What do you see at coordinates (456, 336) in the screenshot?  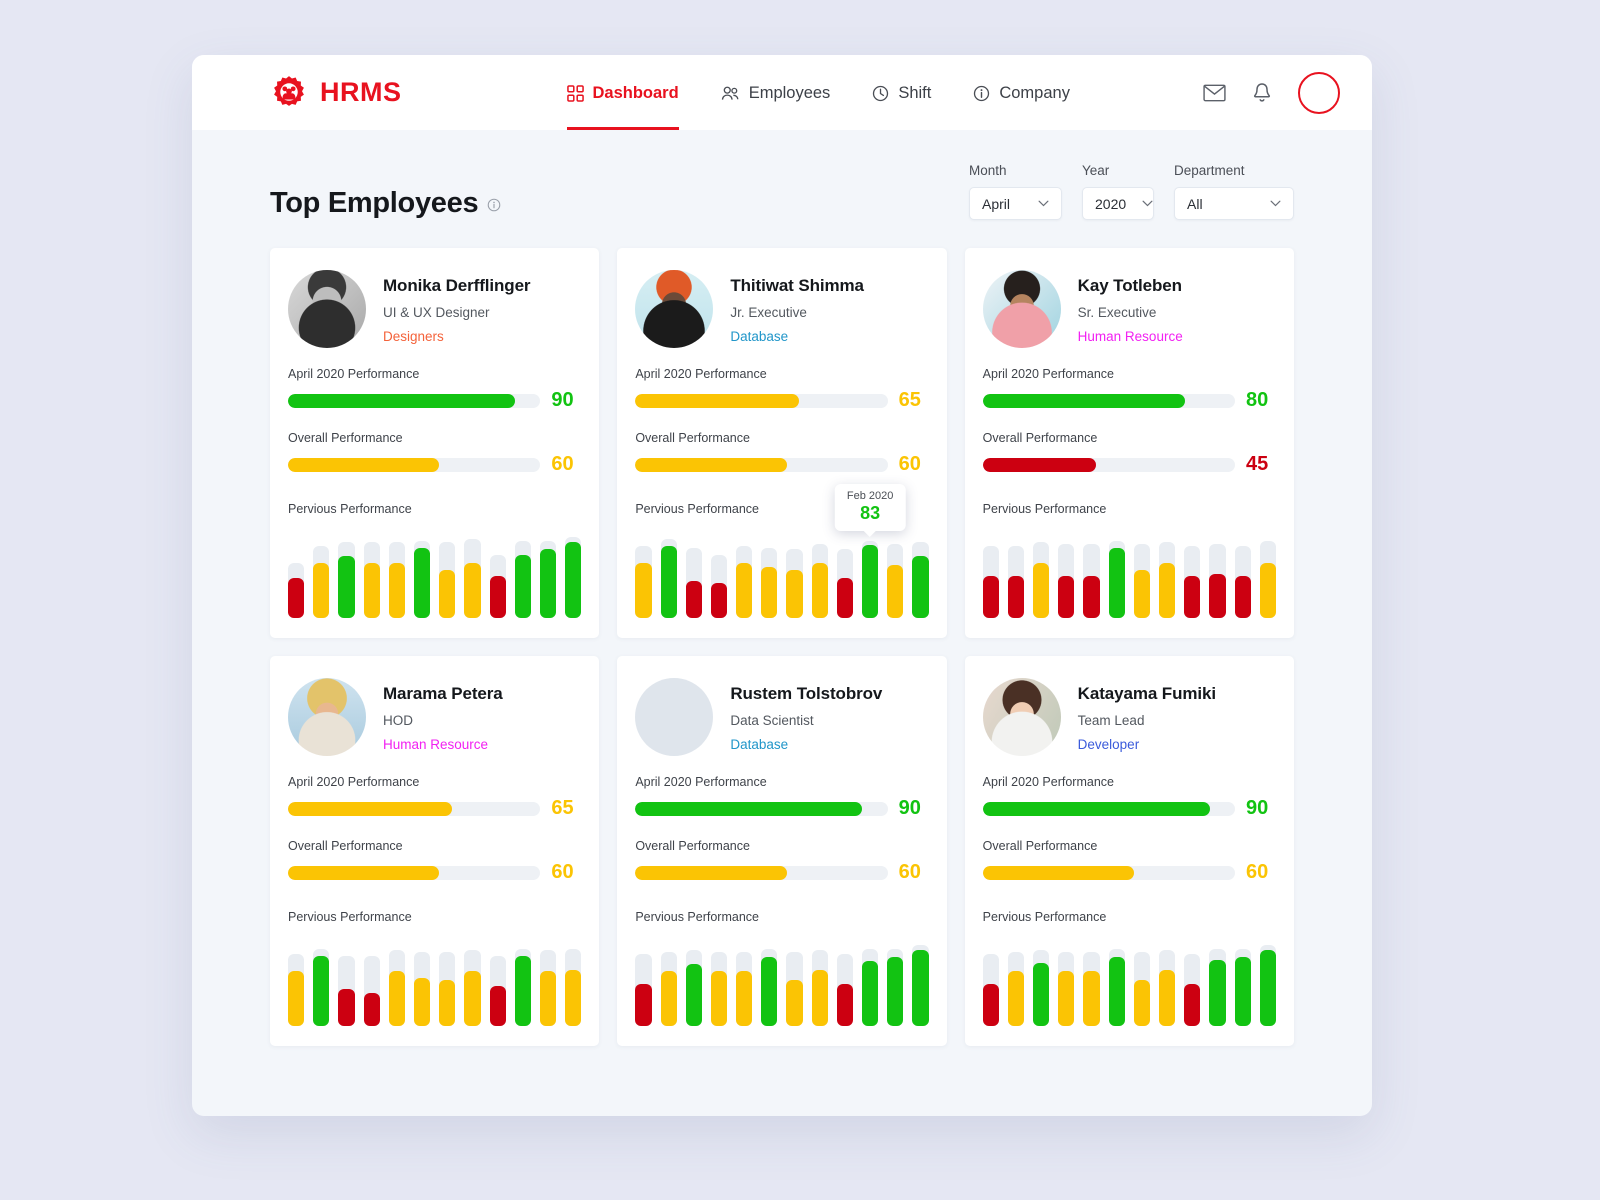 I see `employee-department: Designers` at bounding box center [456, 336].